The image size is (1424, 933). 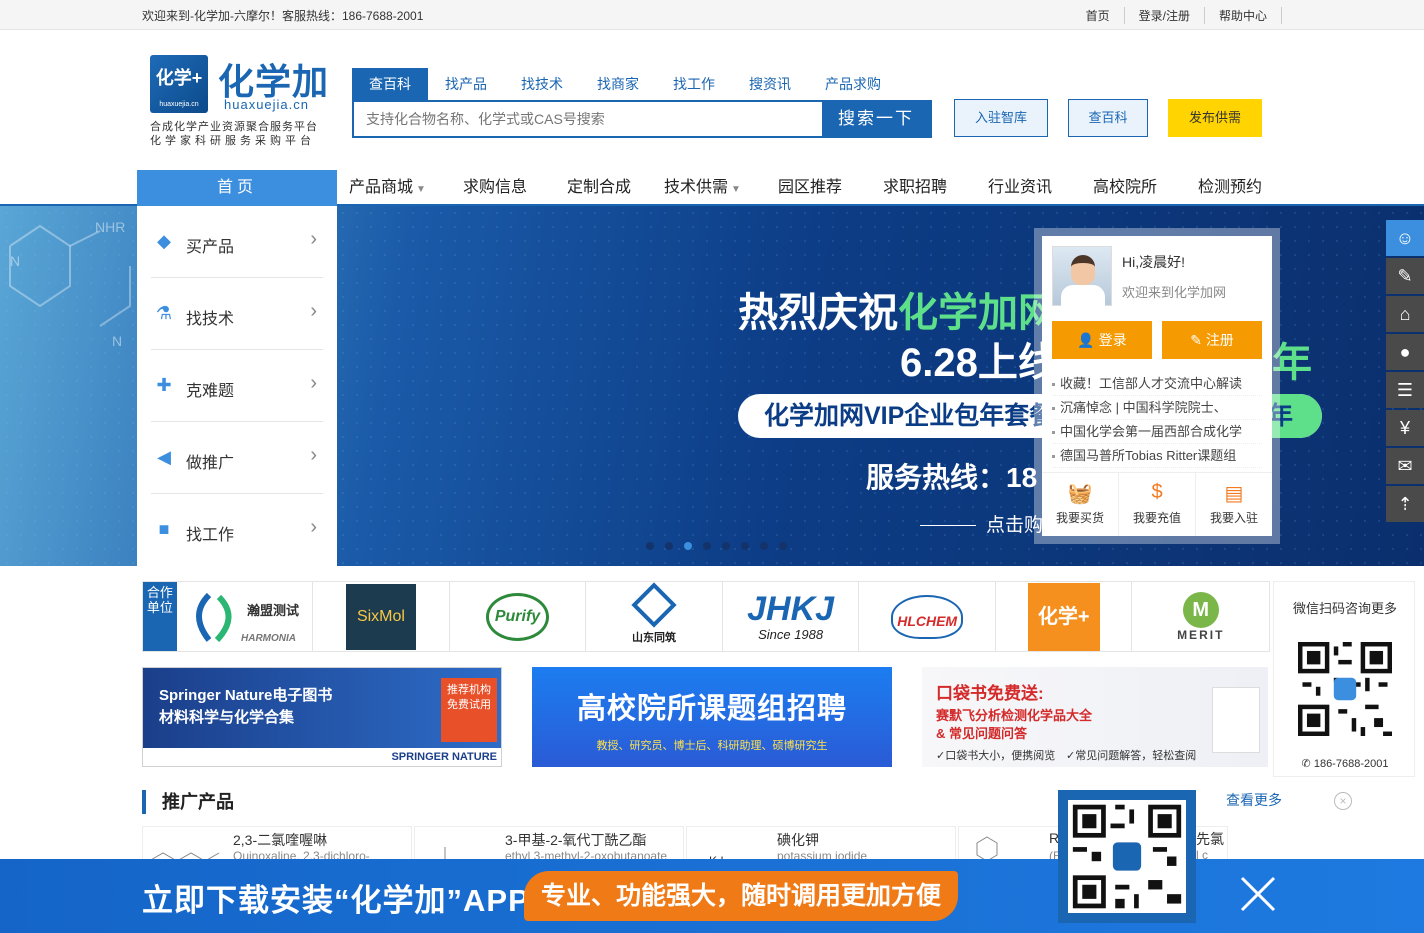 What do you see at coordinates (1020, 188) in the screenshot?
I see `nav-item-news: 行业资讯` at bounding box center [1020, 188].